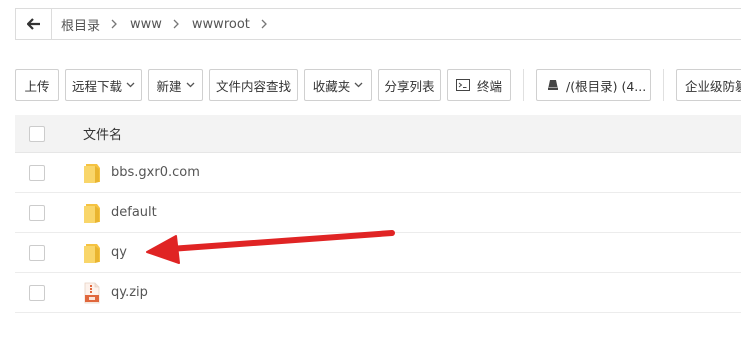 Image resolution: width=741 pixels, height=353 pixels. I want to click on terminal-icon, so click(462, 85).